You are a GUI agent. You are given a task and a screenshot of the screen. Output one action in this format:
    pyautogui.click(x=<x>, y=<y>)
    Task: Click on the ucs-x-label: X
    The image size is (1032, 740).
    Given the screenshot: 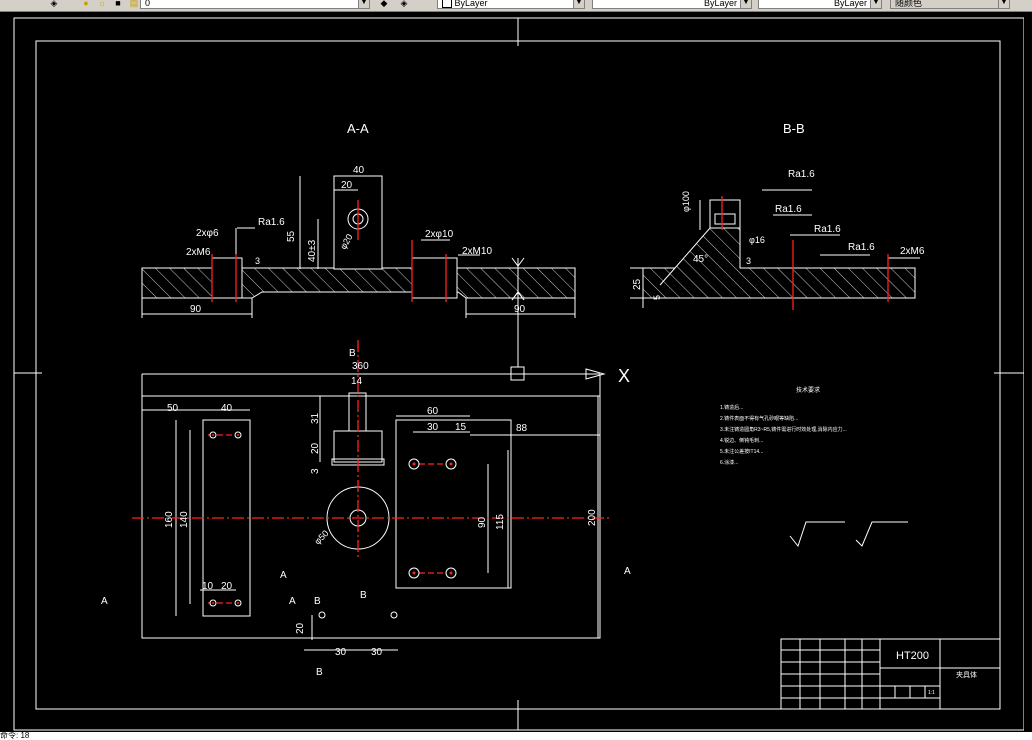 What is the action you would take?
    pyautogui.click(x=624, y=376)
    